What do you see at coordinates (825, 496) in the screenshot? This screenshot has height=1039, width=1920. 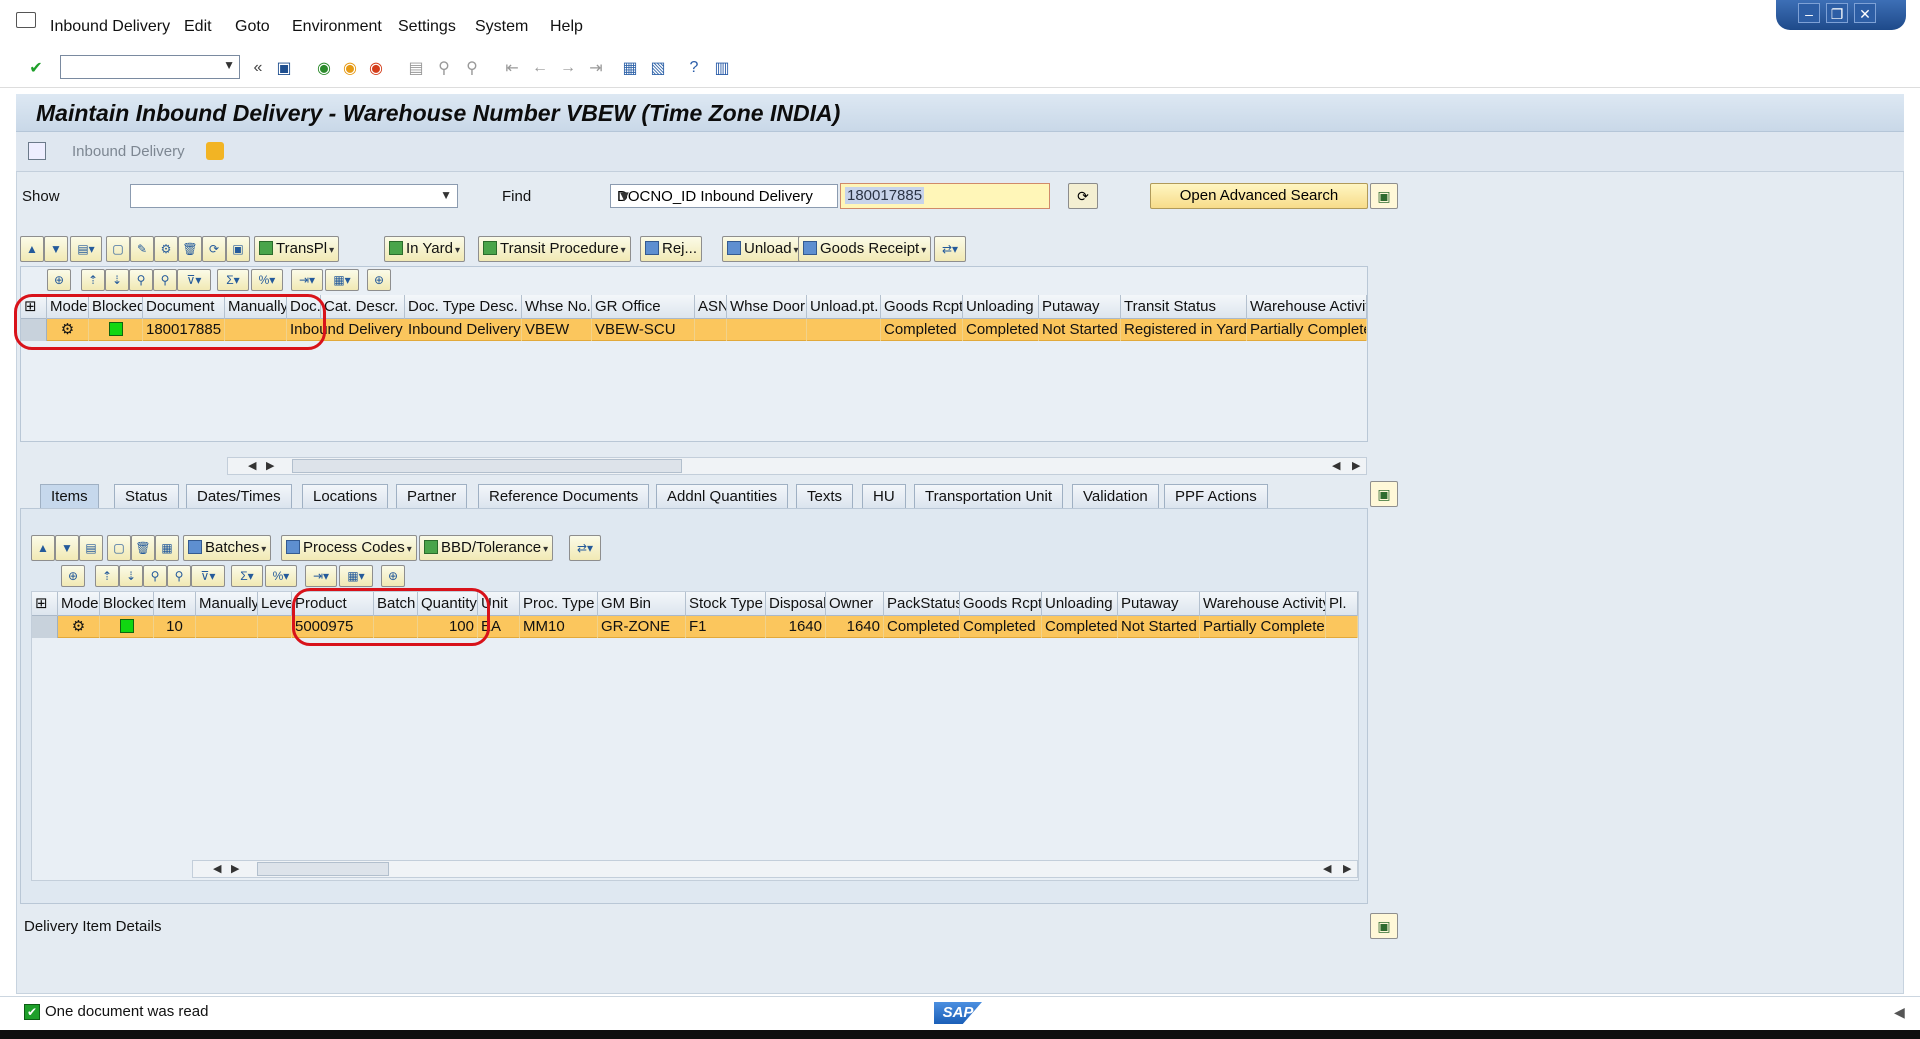 I see `tab-texts: Texts` at bounding box center [825, 496].